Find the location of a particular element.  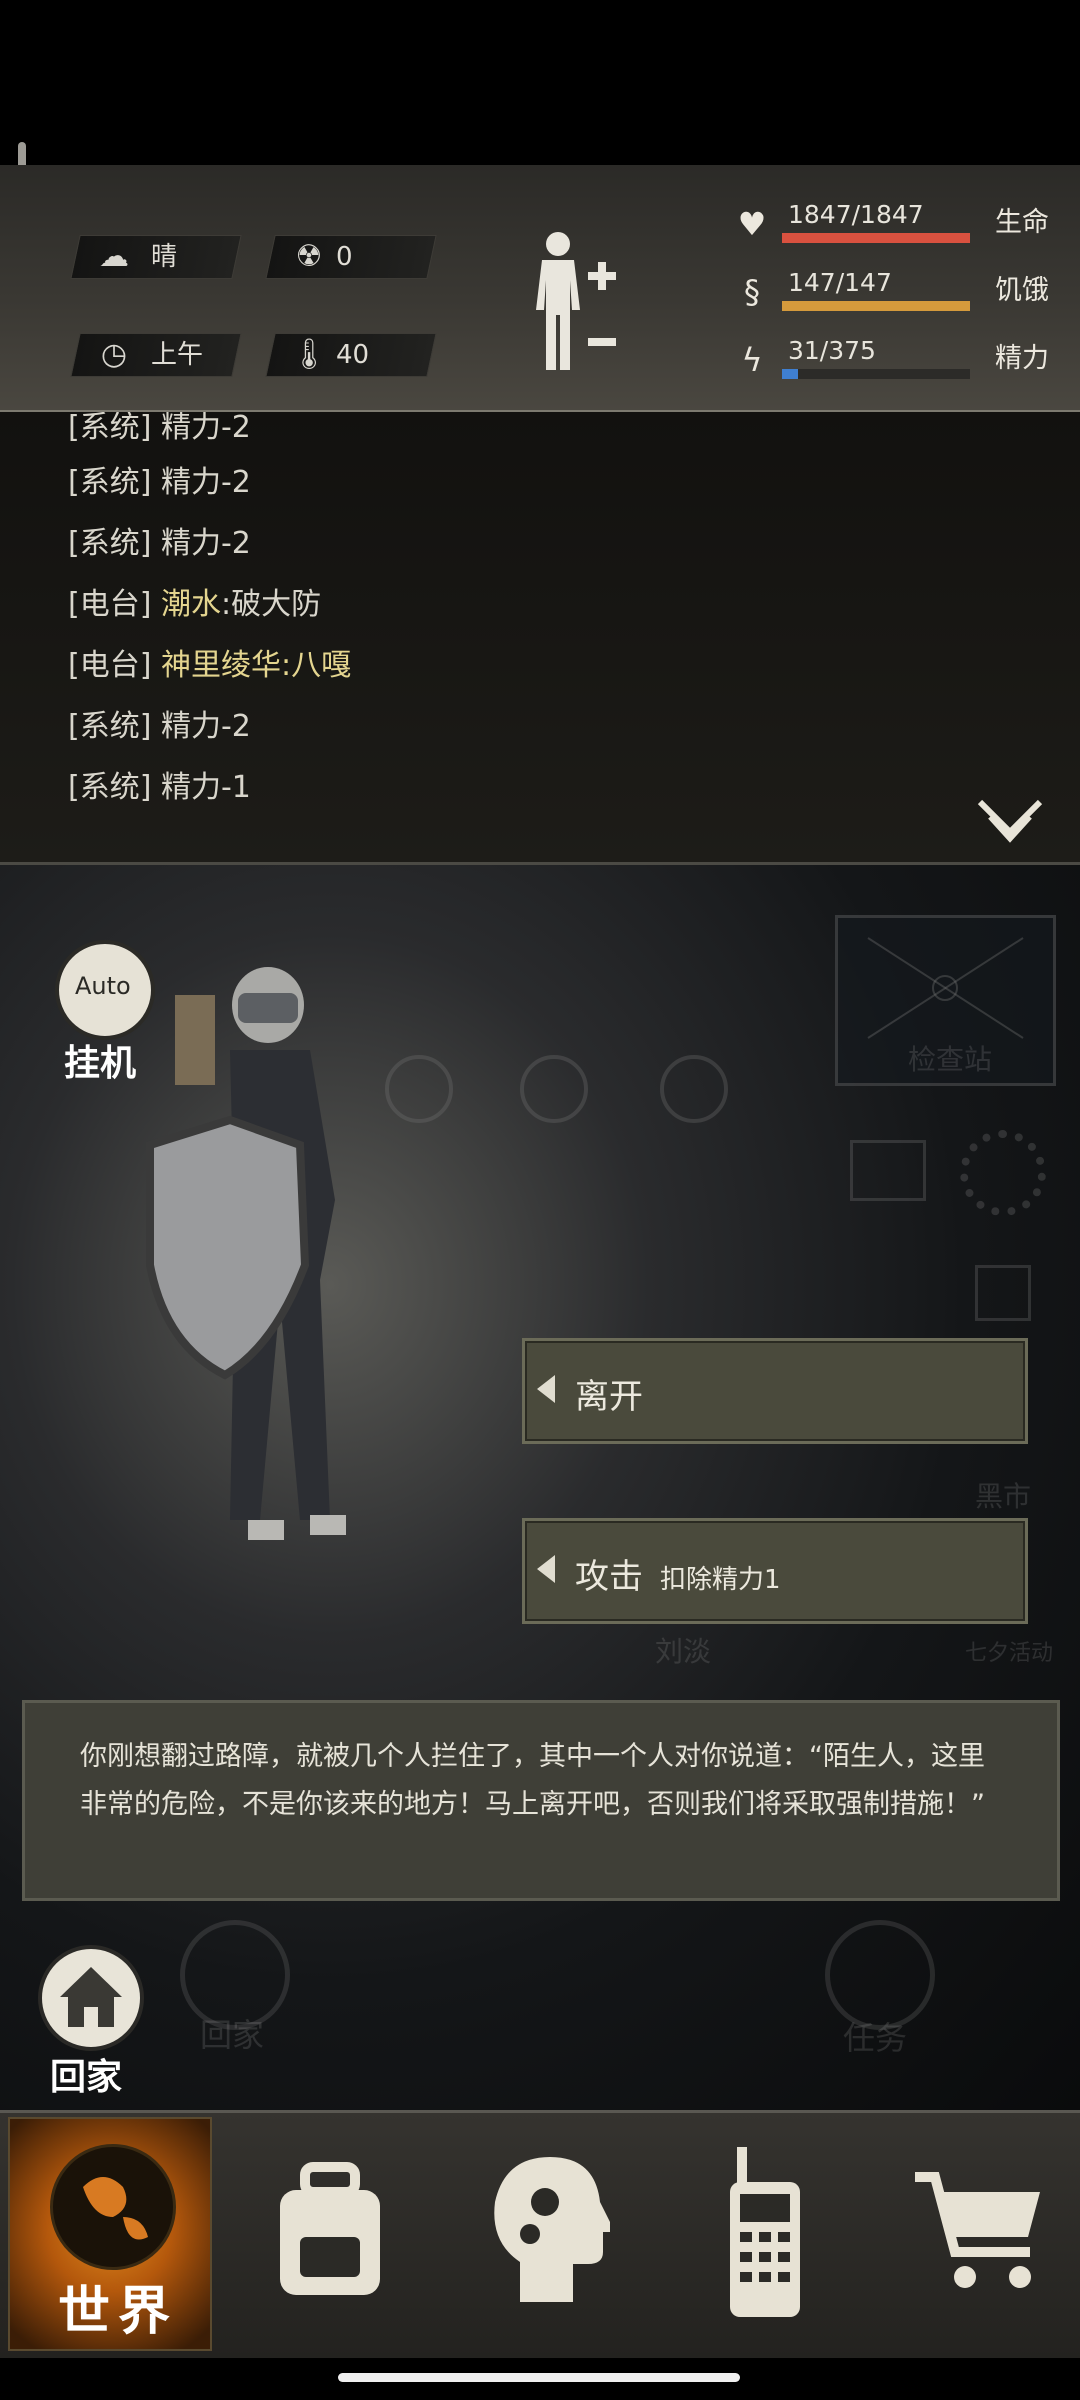

energy-icon: ϟ is located at coordinates (752, 360).